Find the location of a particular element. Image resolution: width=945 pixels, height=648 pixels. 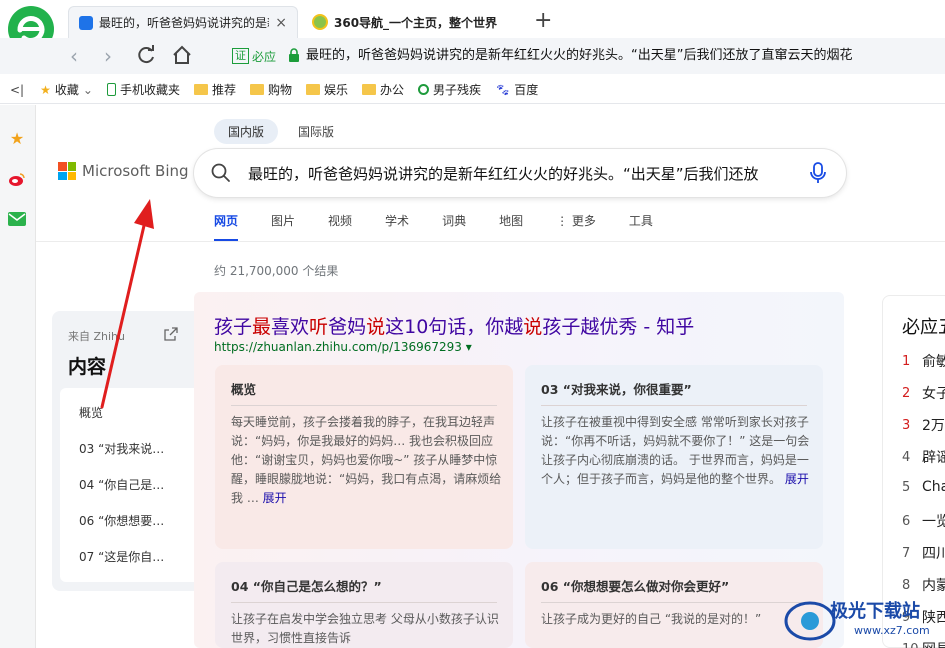

site-certificate: 证 必应 is located at coordinates (254, 56).